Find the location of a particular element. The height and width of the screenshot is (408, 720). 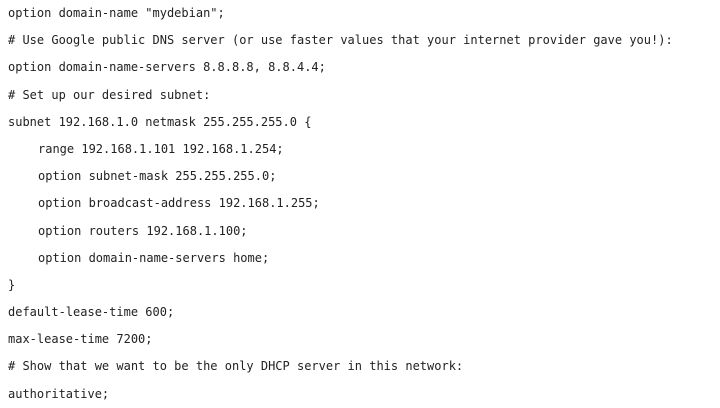

code-line-routers: option routers 192.168.1.100; is located at coordinates (143, 230).